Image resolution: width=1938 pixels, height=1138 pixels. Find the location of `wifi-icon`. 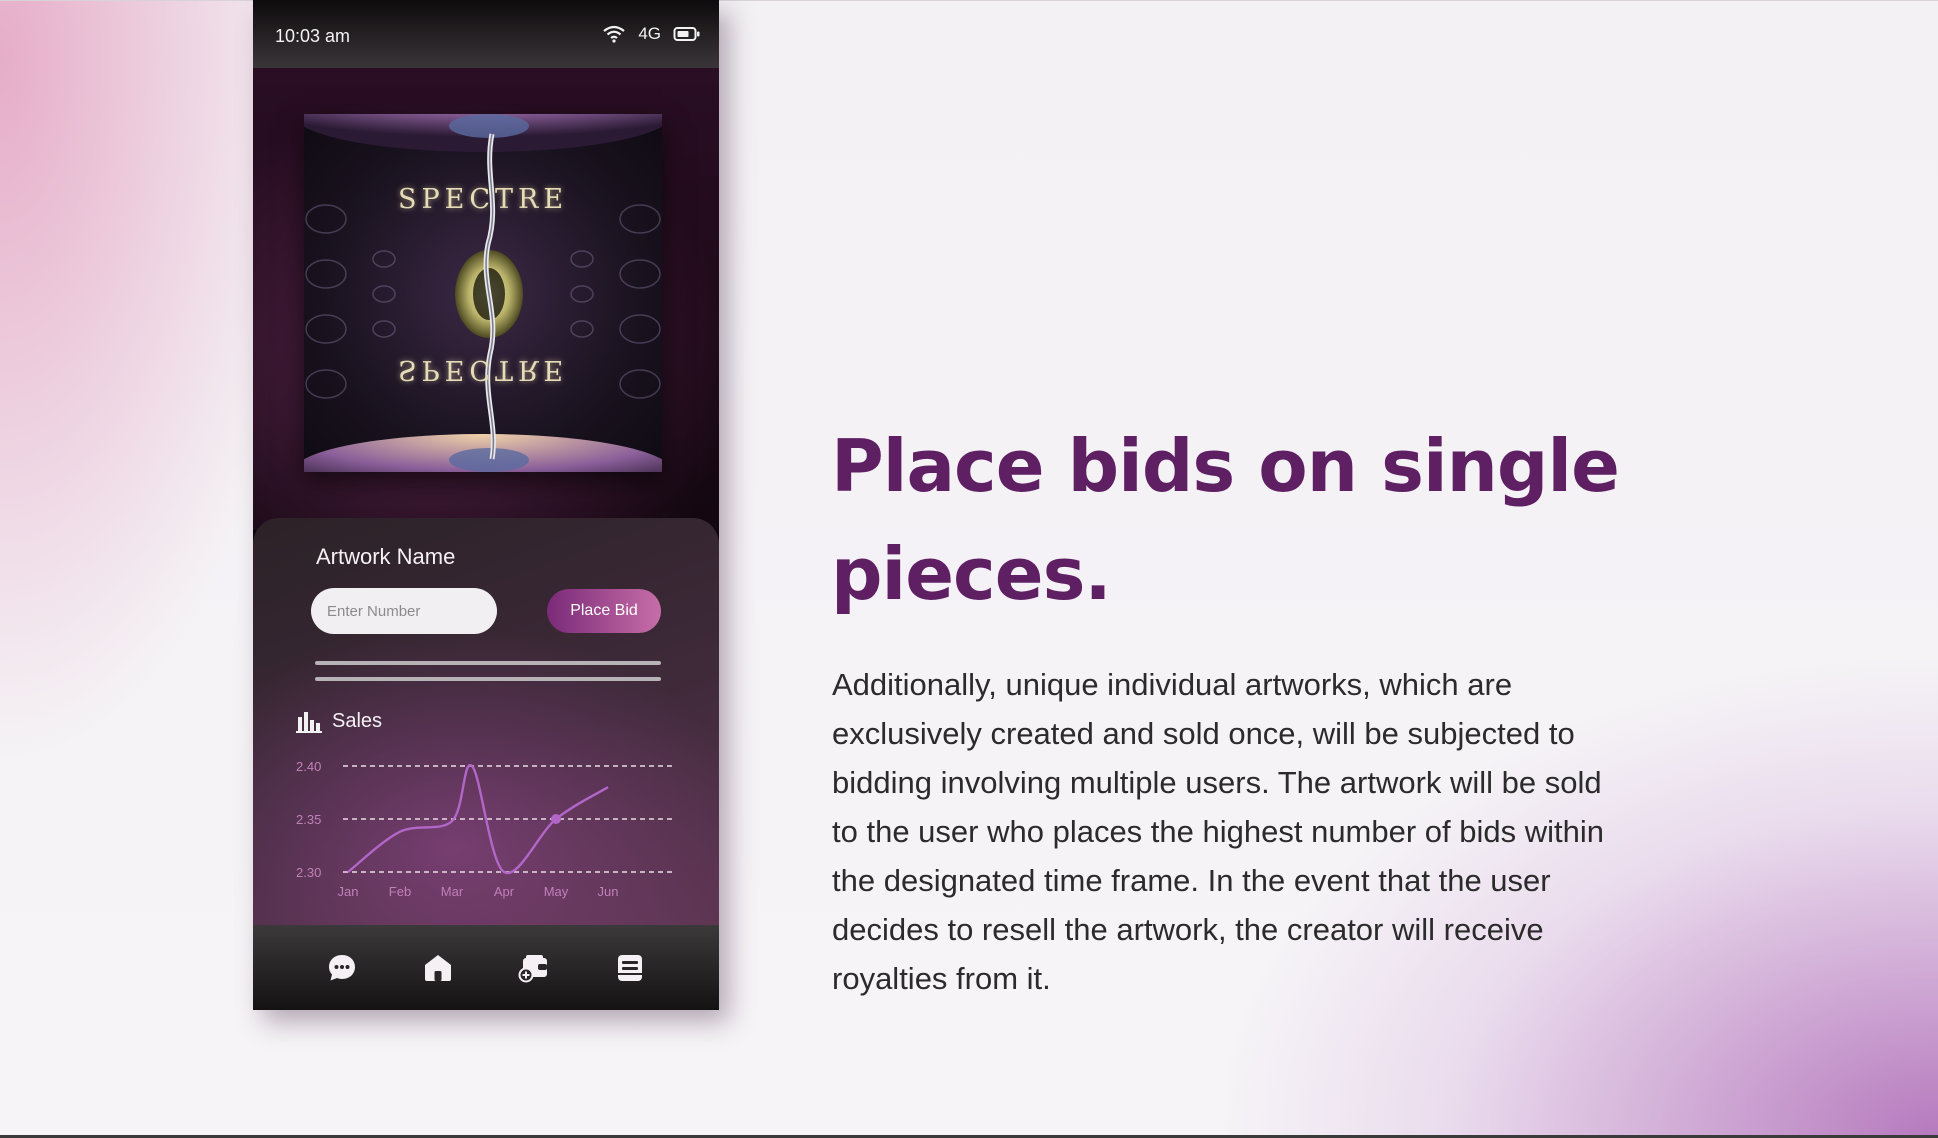

wifi-icon is located at coordinates (614, 34).